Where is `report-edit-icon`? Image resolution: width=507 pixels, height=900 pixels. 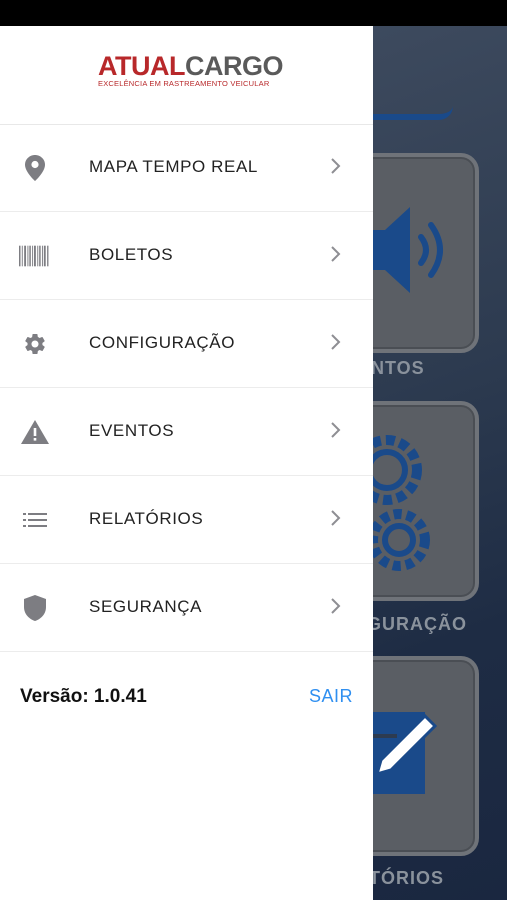 report-edit-icon is located at coordinates (405, 753).